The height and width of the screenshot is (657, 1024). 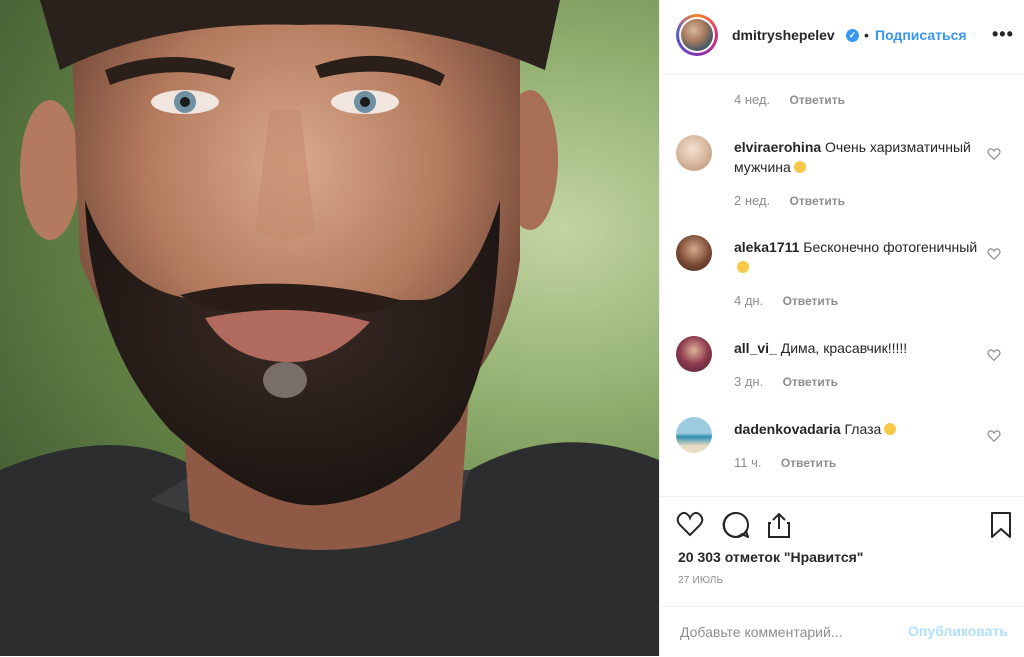 I want to click on comment-meta: 4 дн. Ответить, so click(x=786, y=300).